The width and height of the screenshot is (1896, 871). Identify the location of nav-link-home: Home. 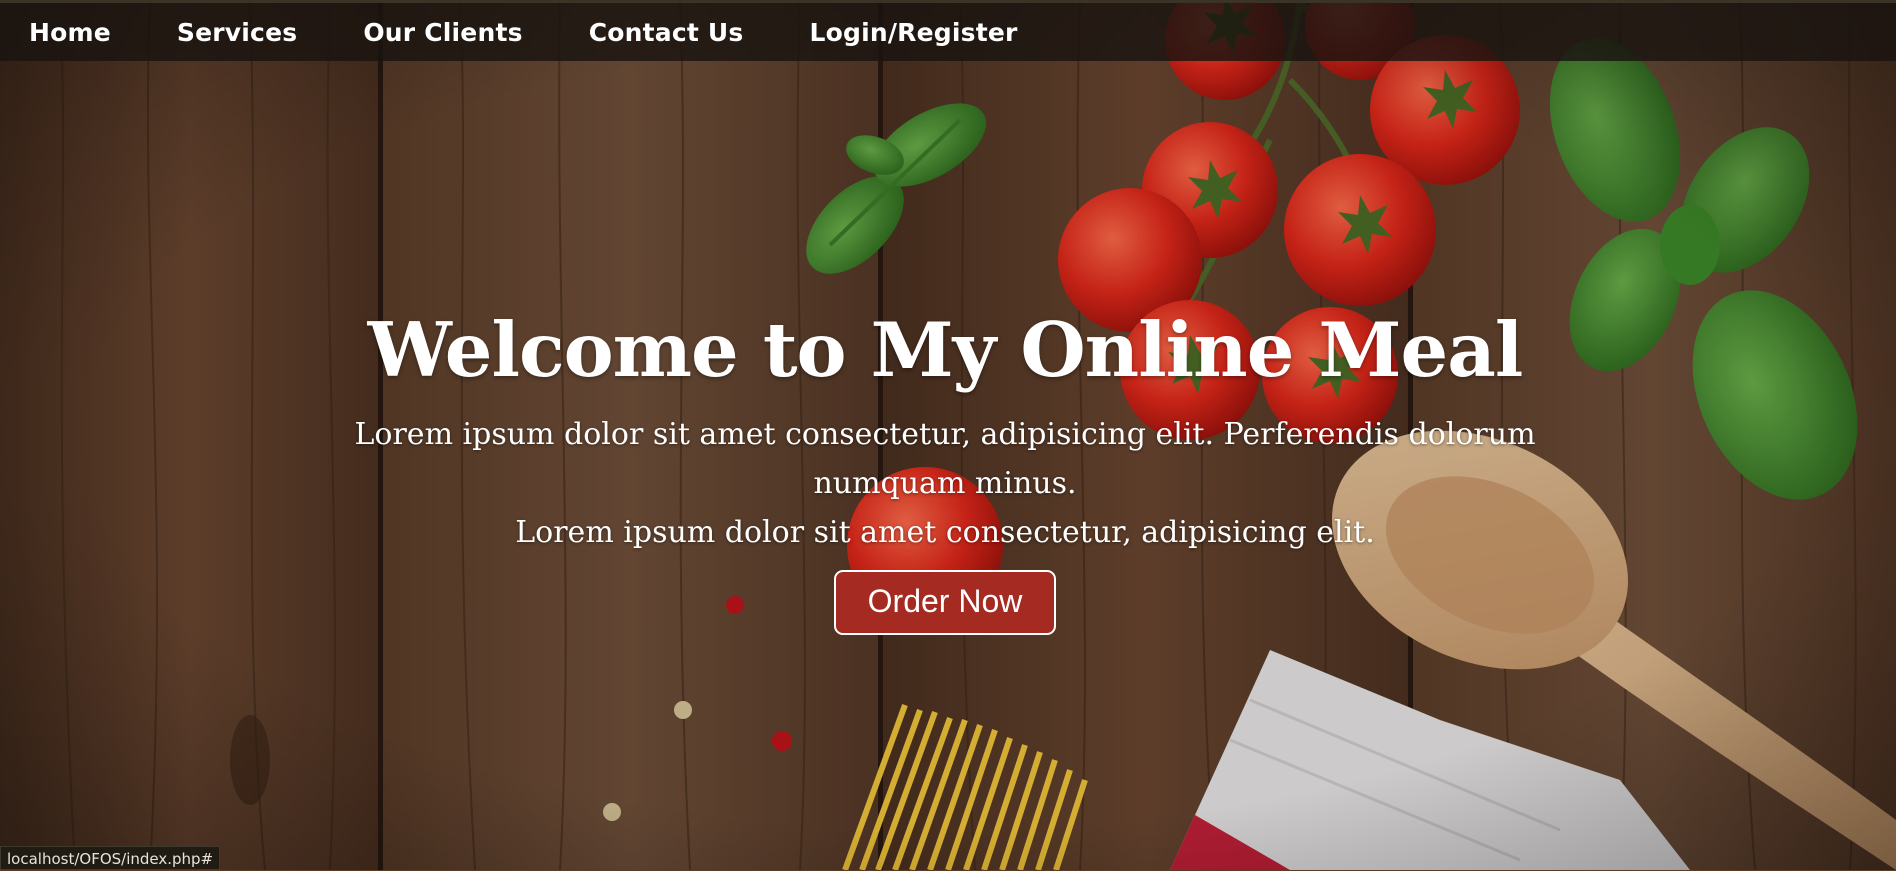
(70, 32).